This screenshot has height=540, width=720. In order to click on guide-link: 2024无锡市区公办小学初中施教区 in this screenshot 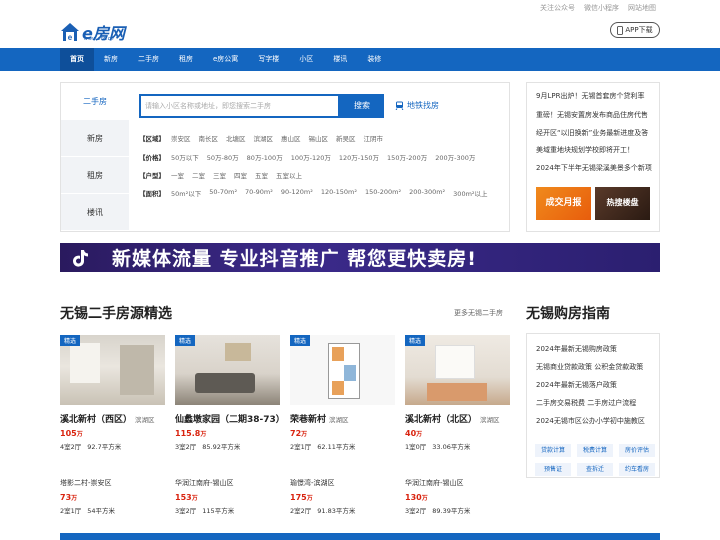, I will do `click(590, 421)`.